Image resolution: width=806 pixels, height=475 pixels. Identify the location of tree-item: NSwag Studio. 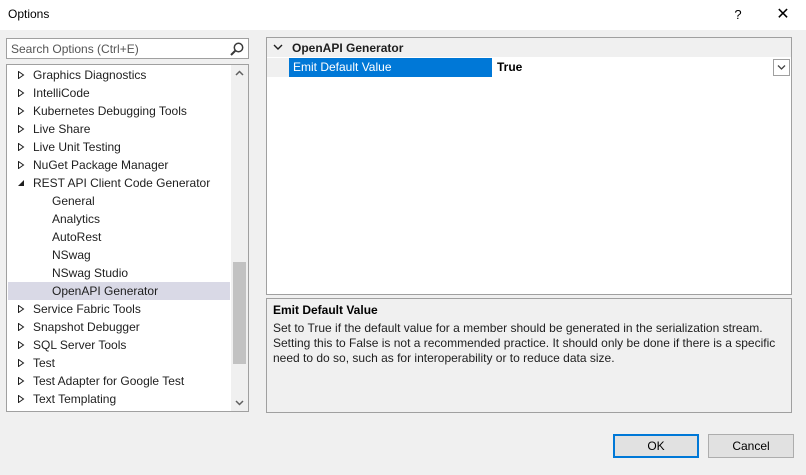
(119, 273).